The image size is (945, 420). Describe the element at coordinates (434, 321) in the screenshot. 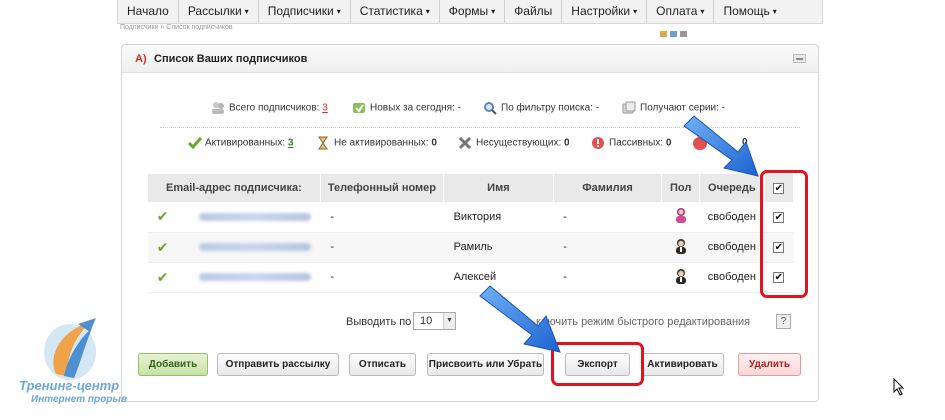

I see `per-page-select: 10 ▼` at that location.